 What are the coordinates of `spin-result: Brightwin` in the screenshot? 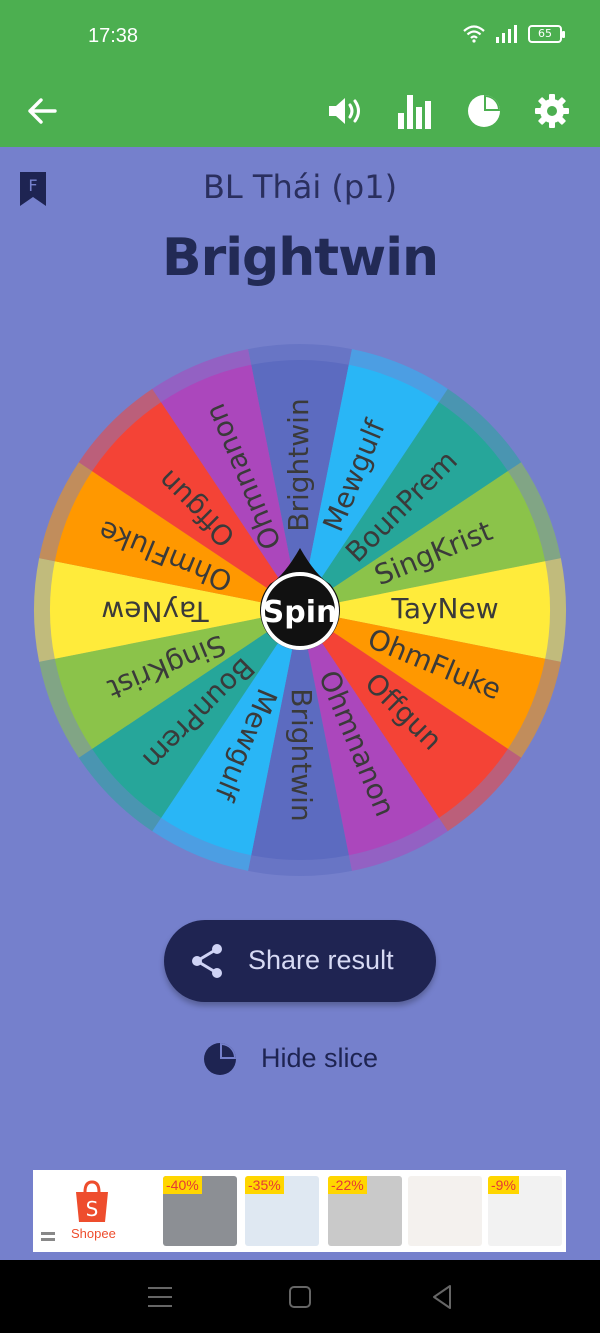 It's located at (300, 258).